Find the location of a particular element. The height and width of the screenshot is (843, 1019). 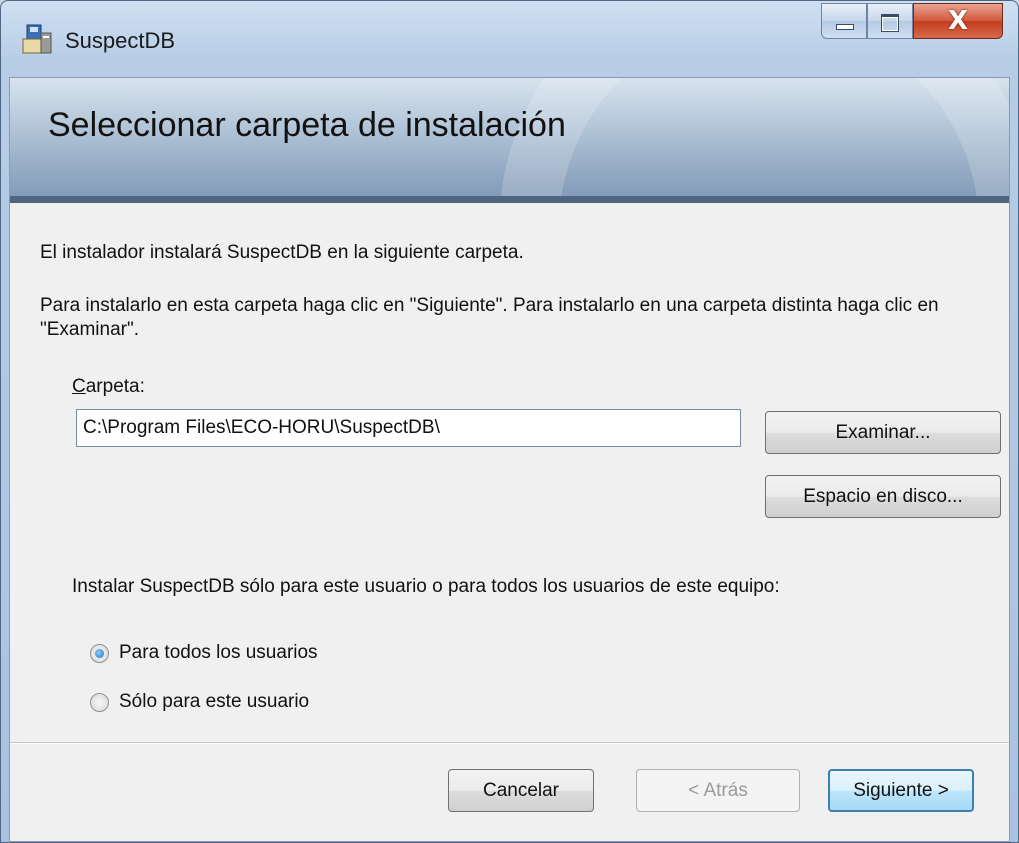

page-title: Seleccionar carpeta de instalación is located at coordinates (307, 125).